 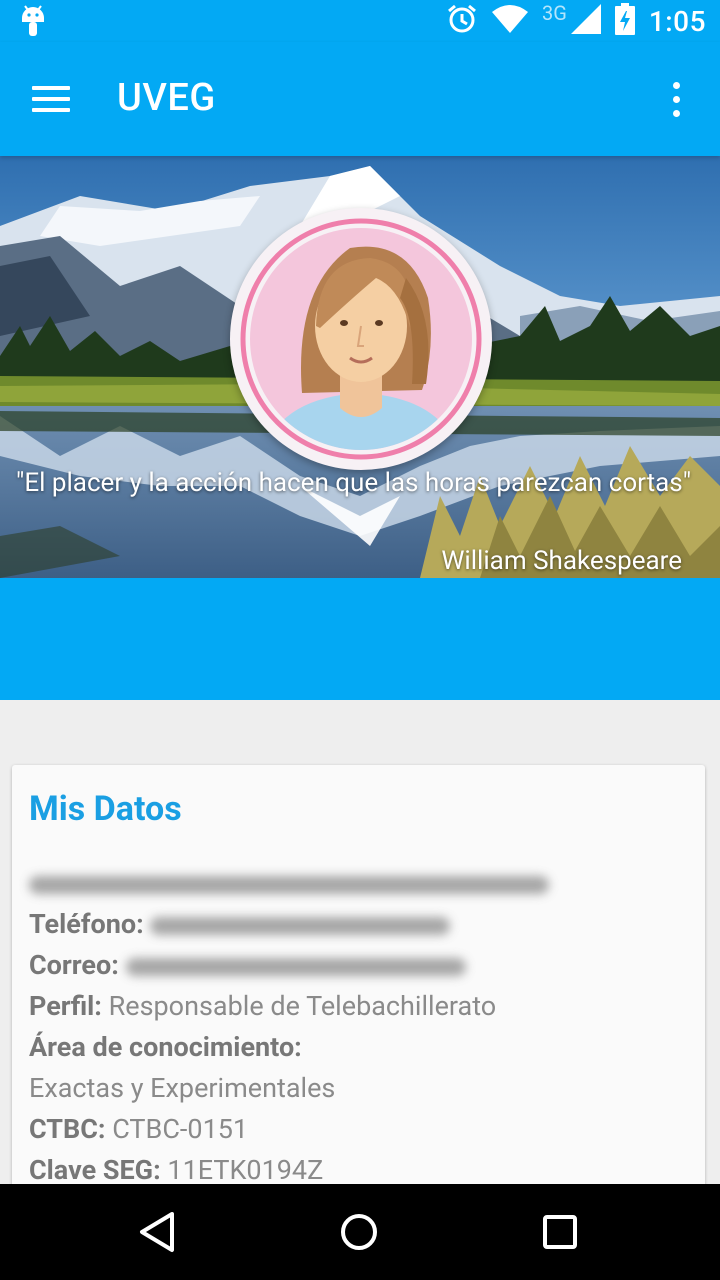 What do you see at coordinates (95, 1170) in the screenshot?
I see `clave-label: Clave SEG:` at bounding box center [95, 1170].